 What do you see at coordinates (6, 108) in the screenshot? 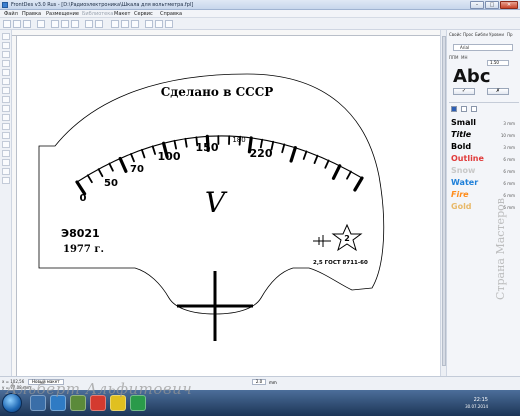
I see `scale-tool-icon` at bounding box center [6, 108].